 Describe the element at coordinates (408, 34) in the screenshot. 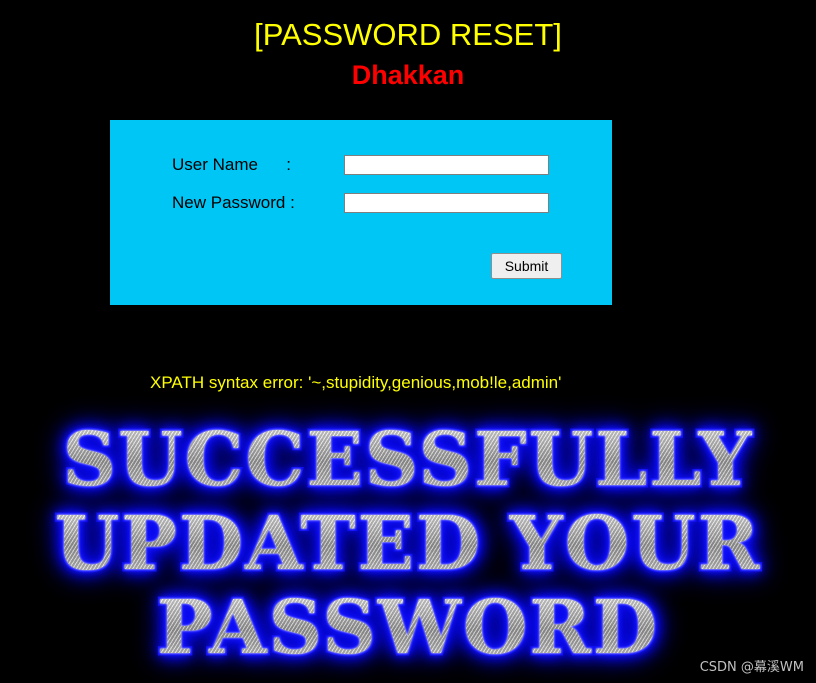

I see `page-title: [PASSWORD RESET]` at that location.